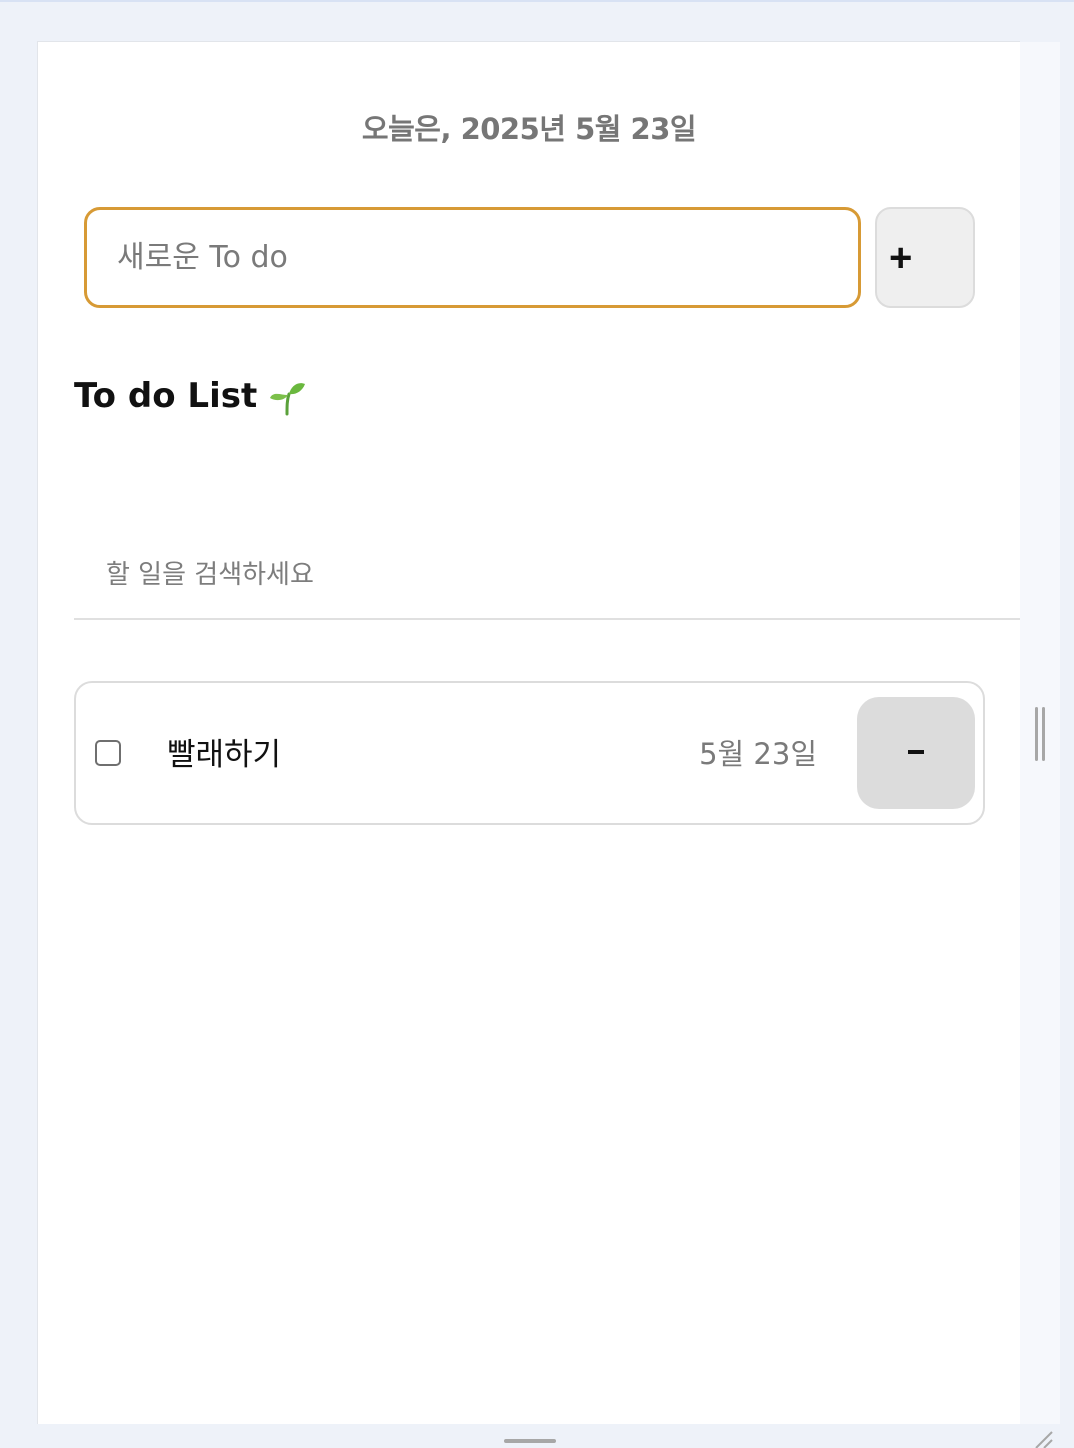 The height and width of the screenshot is (1448, 1074). I want to click on minus-icon, so click(916, 752).